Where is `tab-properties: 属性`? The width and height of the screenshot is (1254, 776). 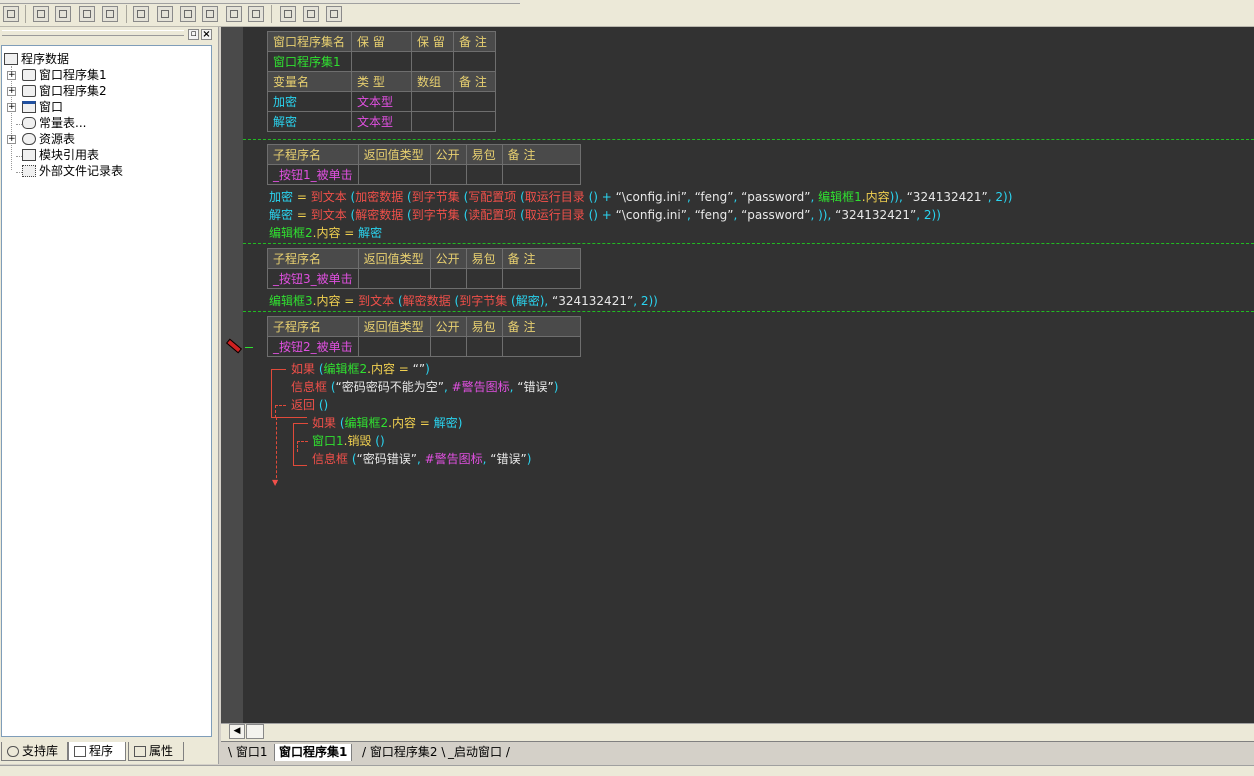
tab-properties: 属性 is located at coordinates (156, 751).